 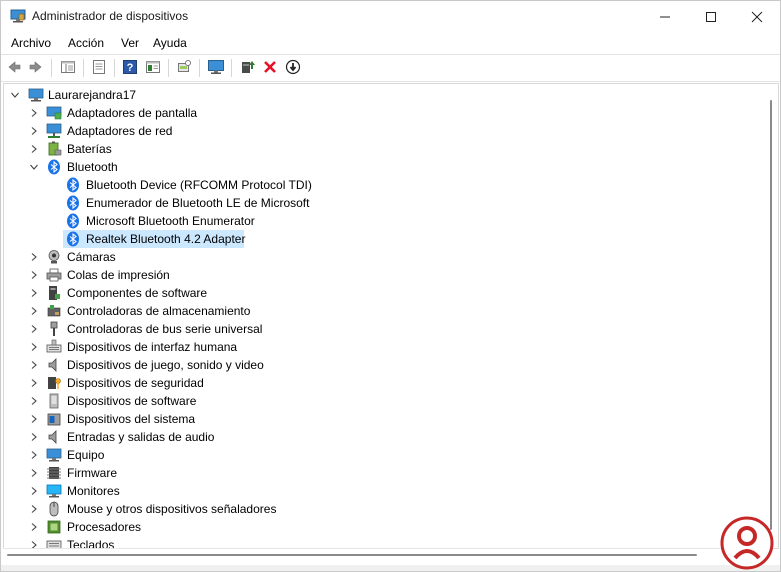 What do you see at coordinates (170, 43) in the screenshot?
I see `menu-ayuda: Ayuda` at bounding box center [170, 43].